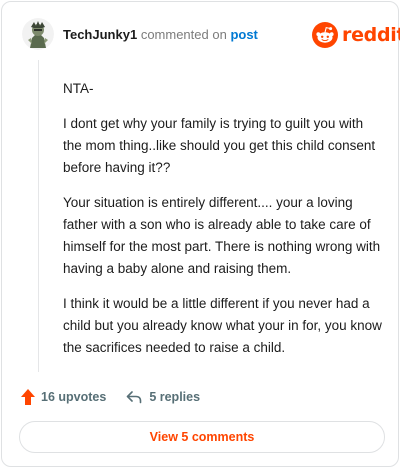 The image size is (400, 468). Describe the element at coordinates (175, 397) in the screenshot. I see `replies-count: 5 replies` at that location.